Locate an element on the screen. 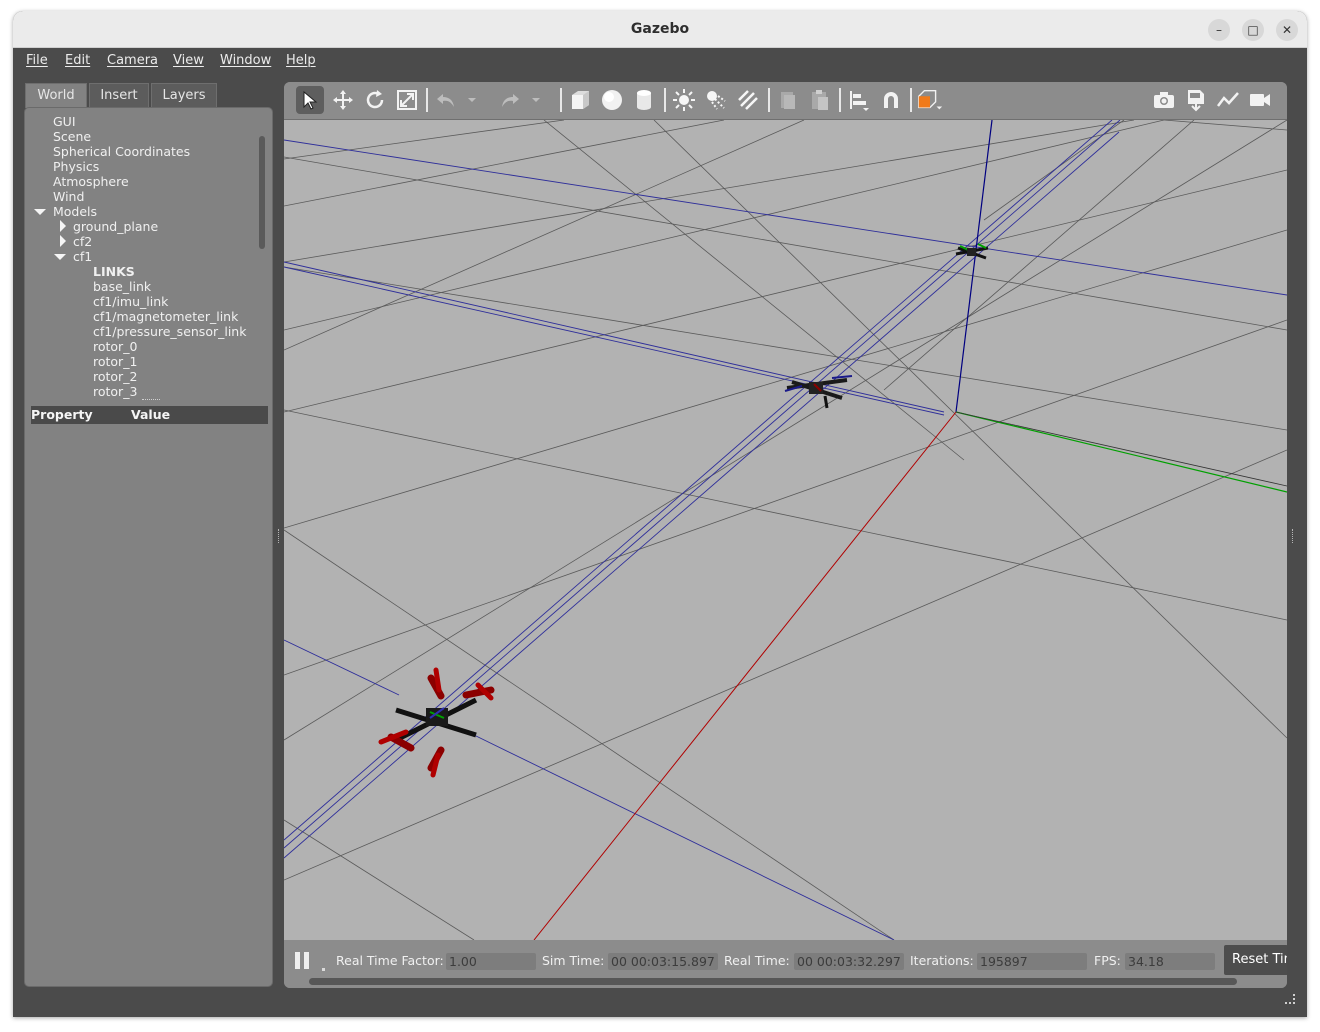  menu-view: View is located at coordinates (188, 60).